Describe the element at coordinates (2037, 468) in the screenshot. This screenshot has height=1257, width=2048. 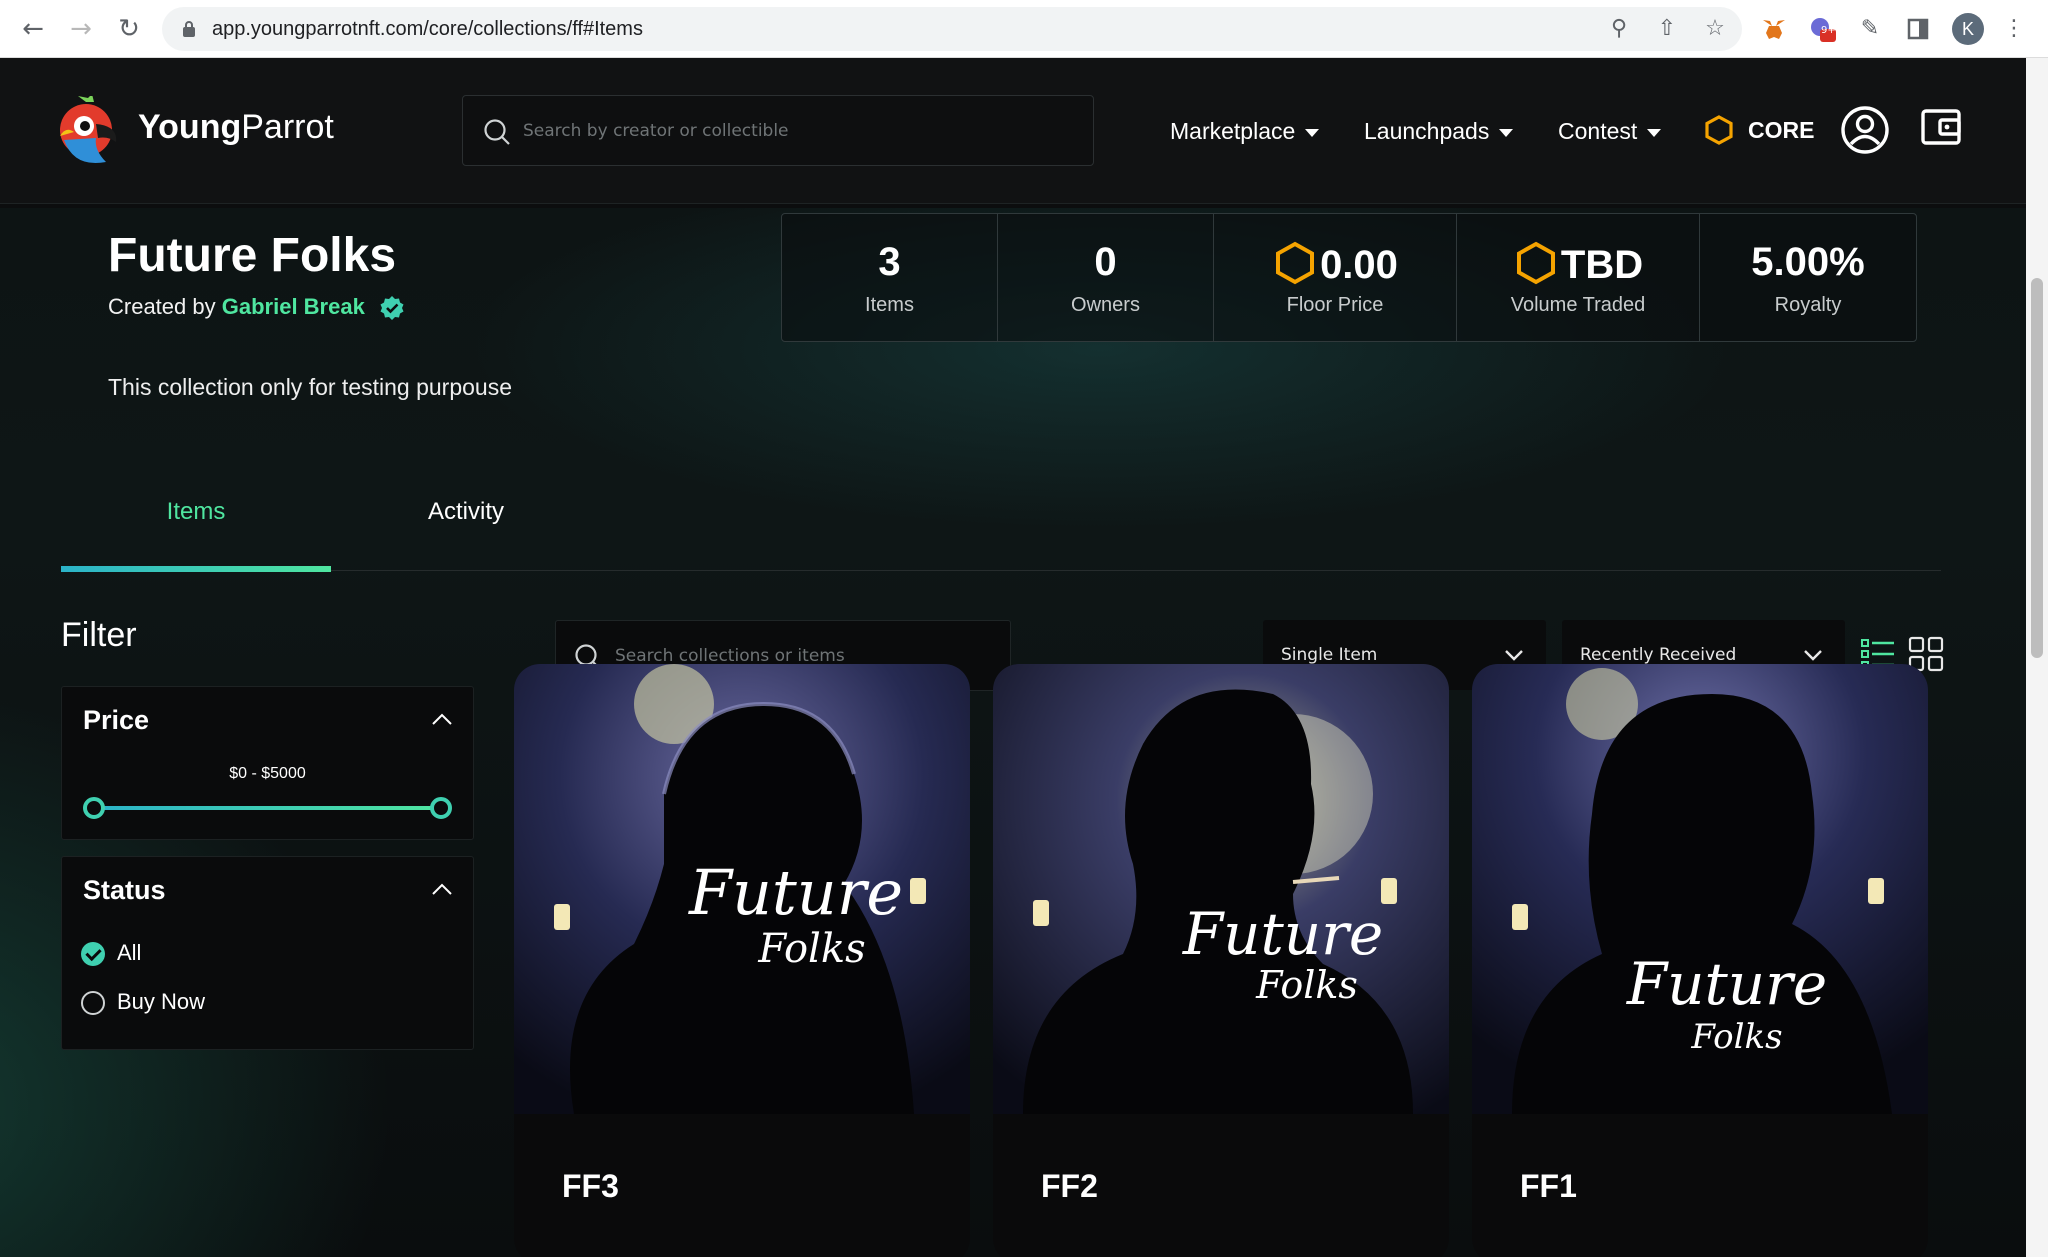
I see `scrollbar-thumb` at that location.